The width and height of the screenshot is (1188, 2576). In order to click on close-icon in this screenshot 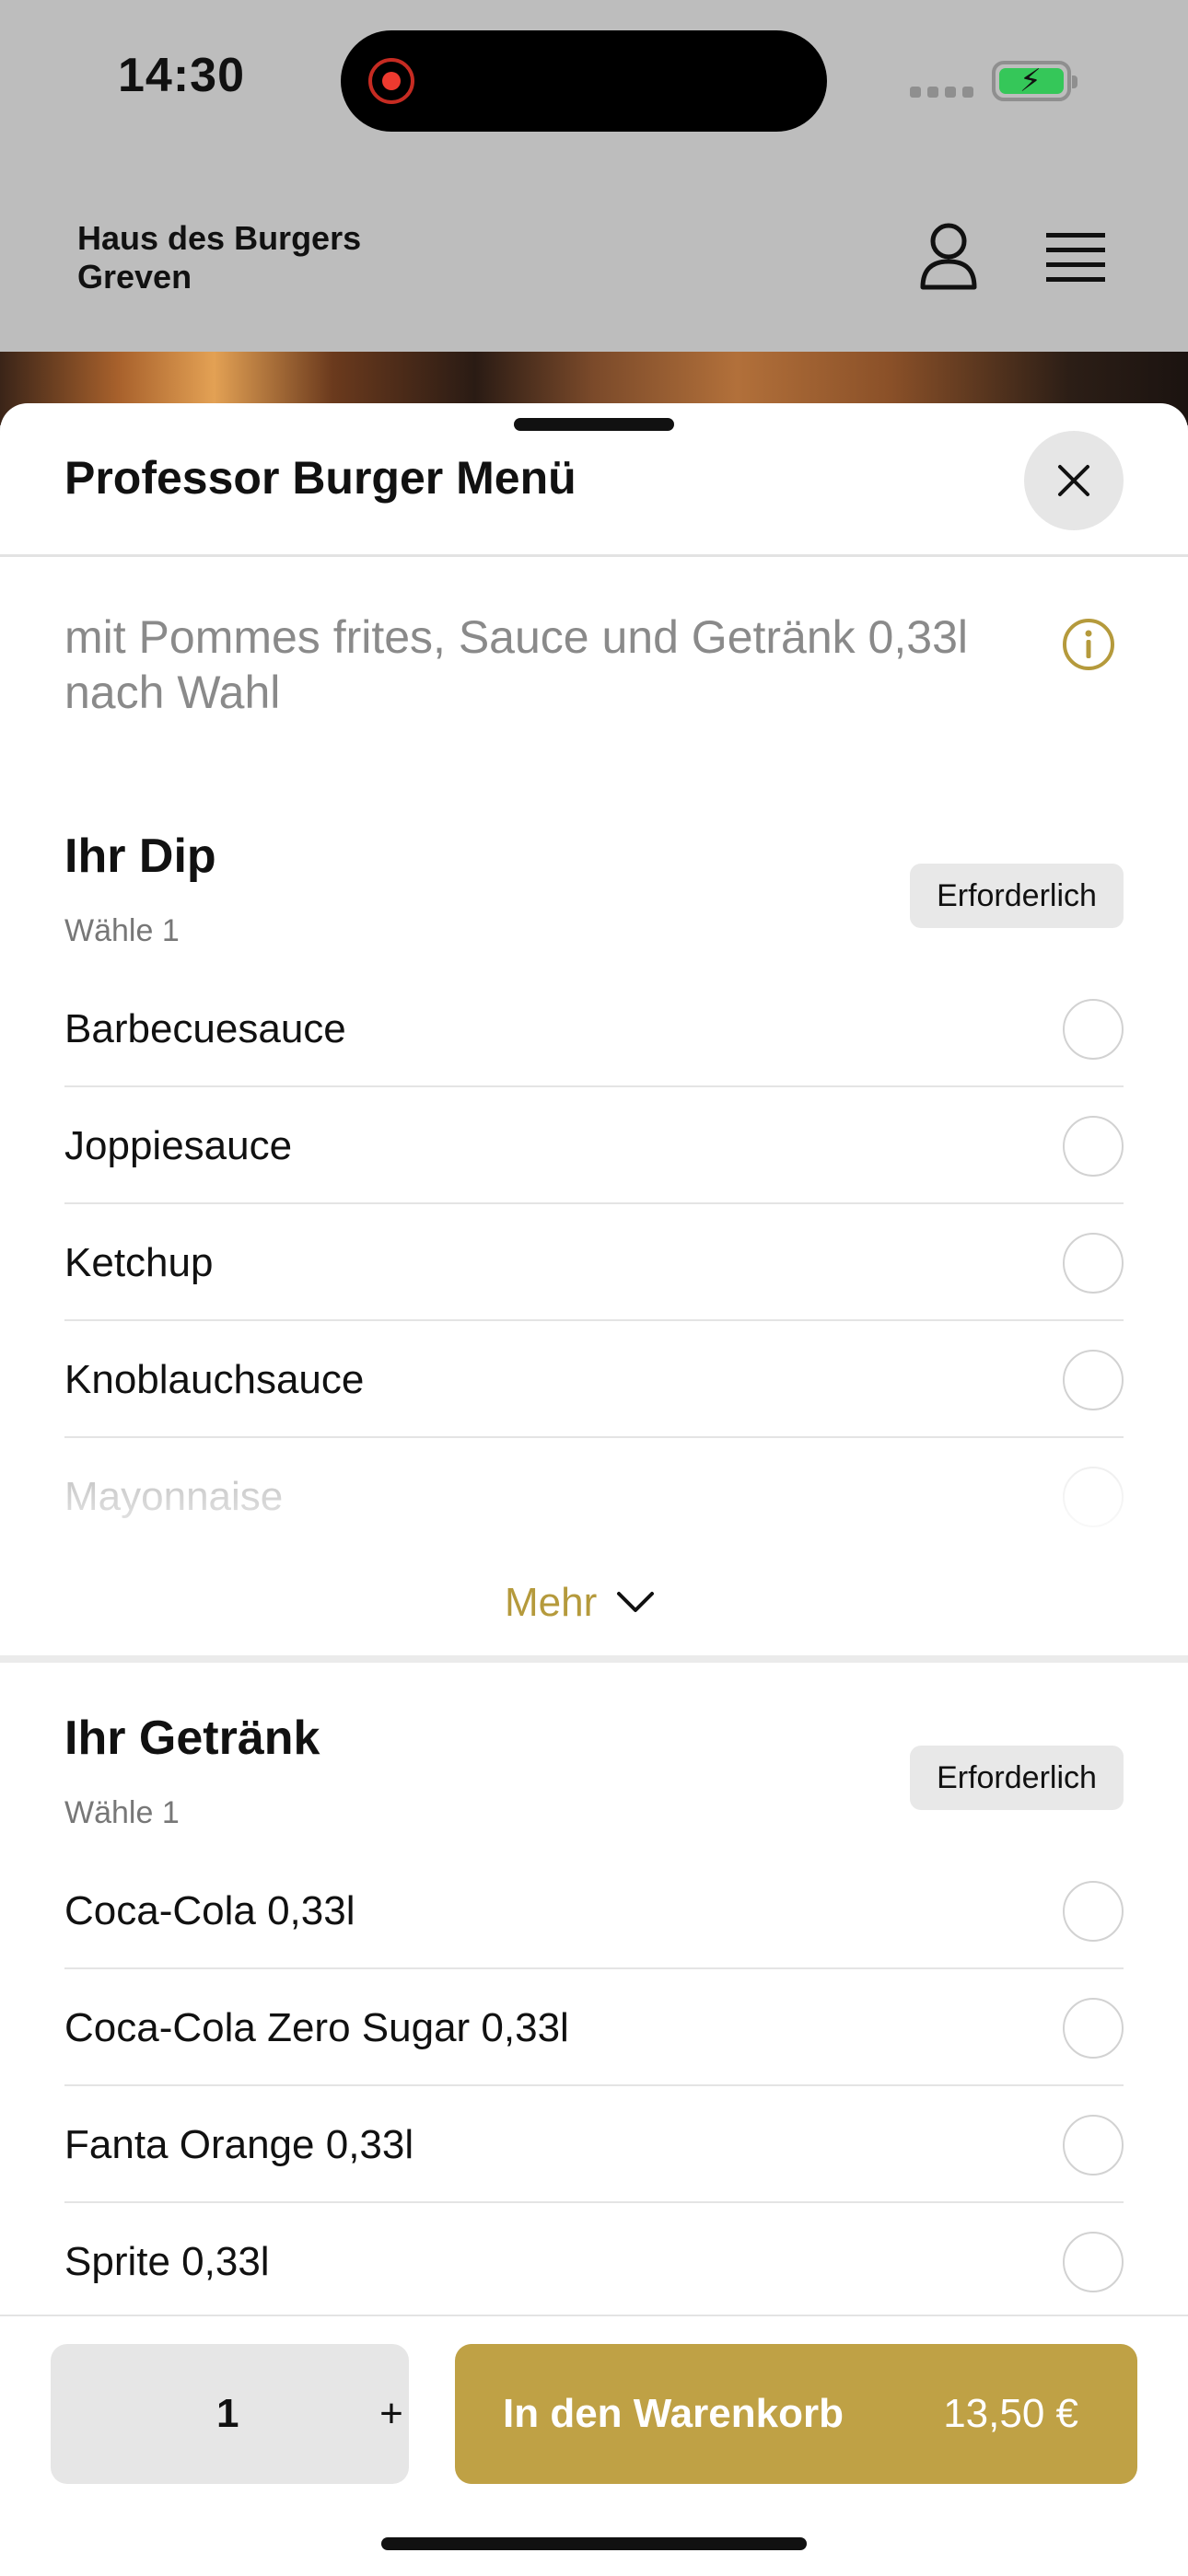, I will do `click(1073, 480)`.